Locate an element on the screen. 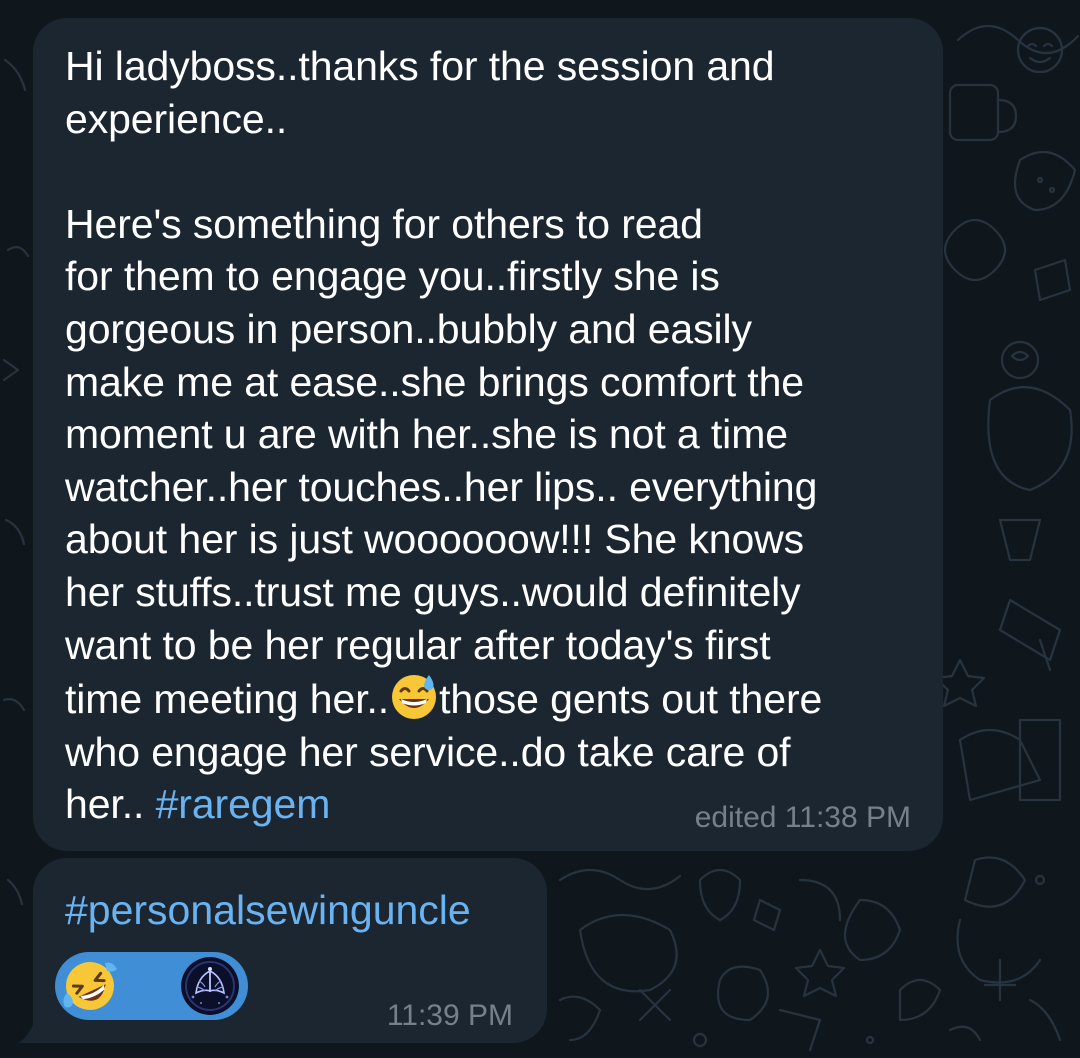  reaction-chip is located at coordinates (151, 986).